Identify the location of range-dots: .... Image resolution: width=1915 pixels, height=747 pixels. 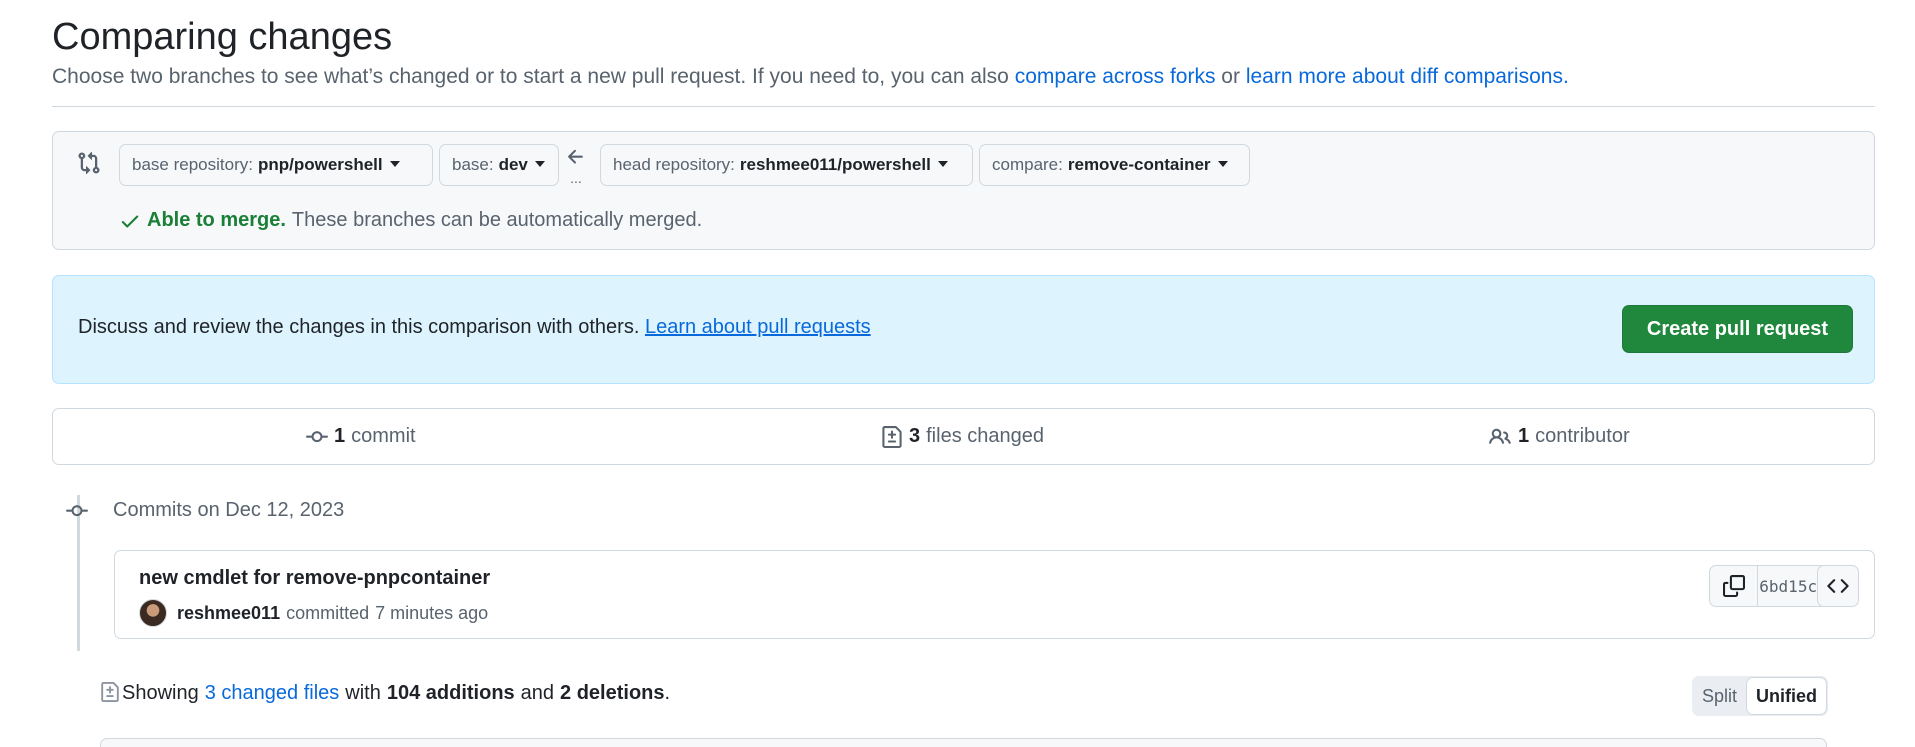
(576, 178).